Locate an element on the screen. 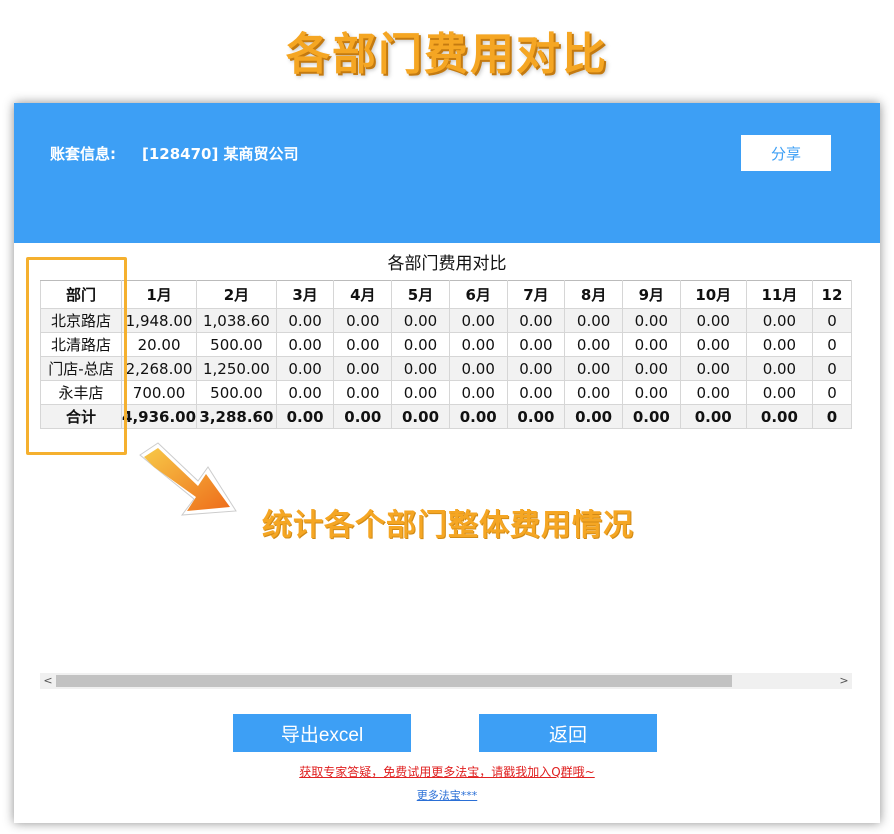 This screenshot has width=894, height=834. report-title: 各部门费用对比 is located at coordinates (447, 264).